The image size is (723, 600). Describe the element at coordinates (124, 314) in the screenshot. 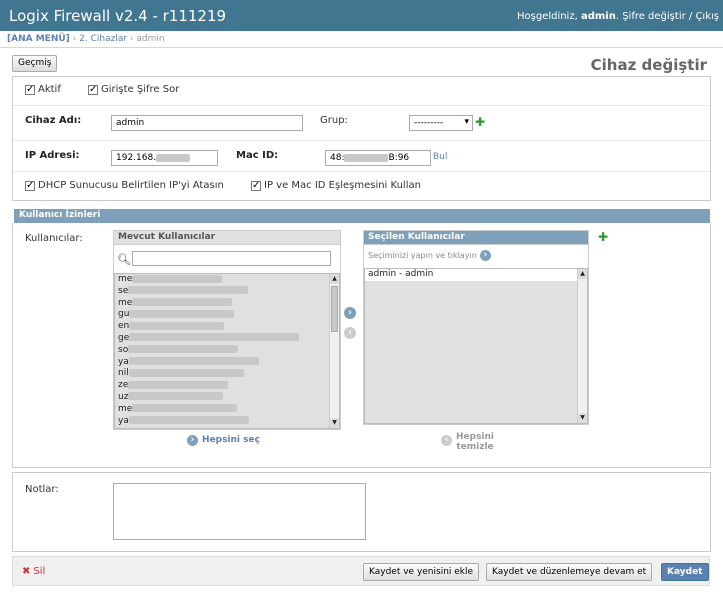

I see `user-name-prefix: gu` at that location.